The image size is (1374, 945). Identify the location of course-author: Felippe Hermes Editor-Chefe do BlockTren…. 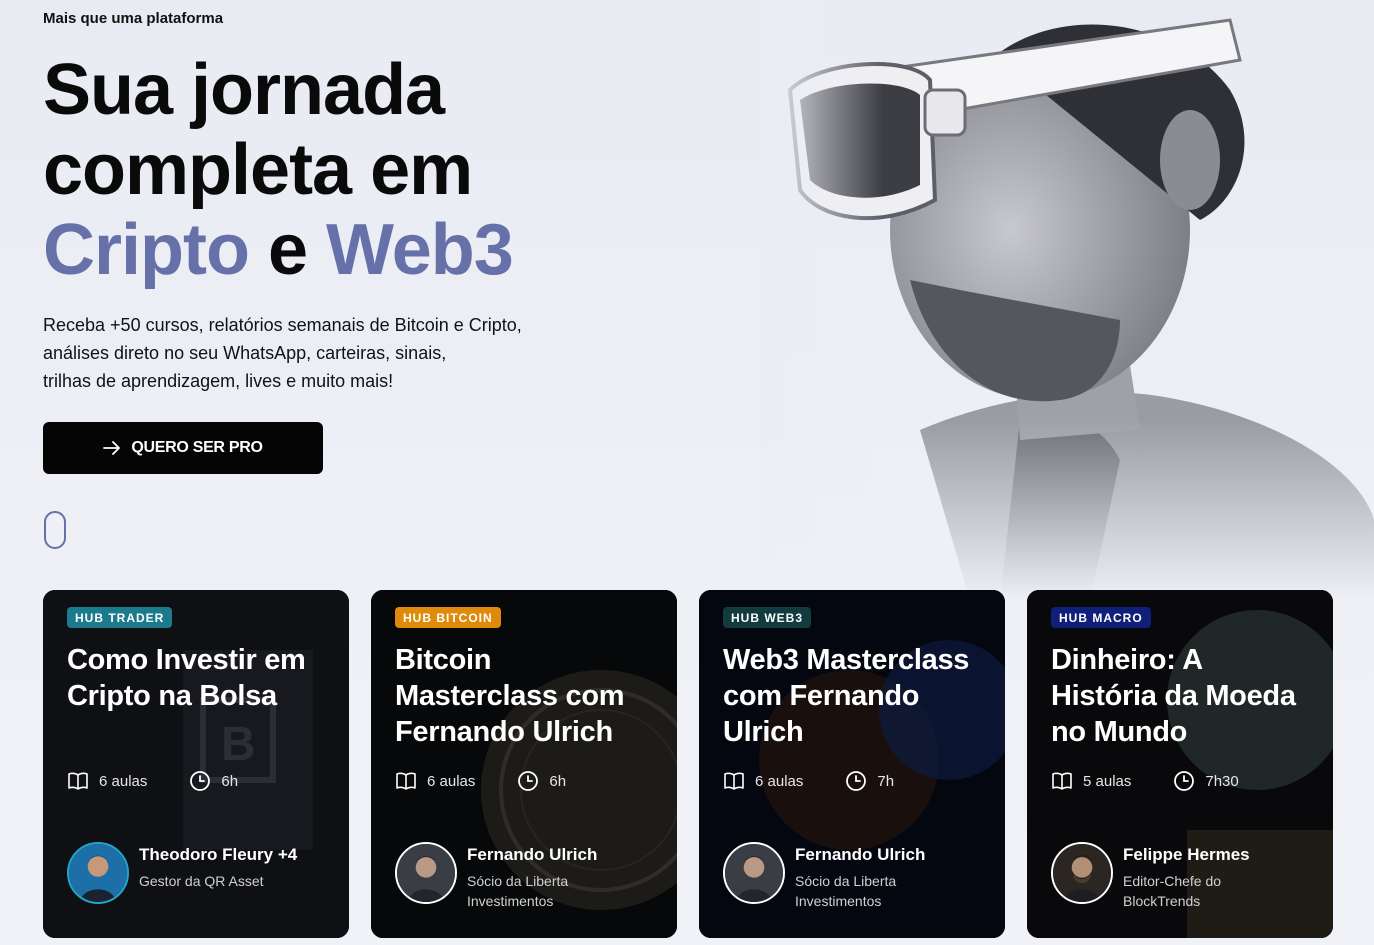
(1174, 876).